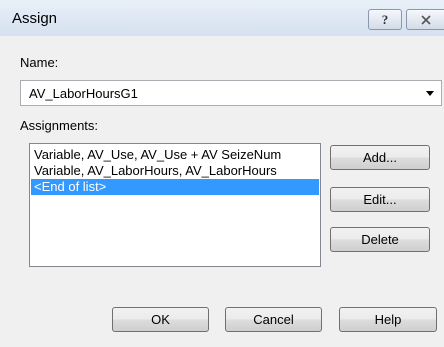  What do you see at coordinates (59, 125) in the screenshot?
I see `assignments-label: Assignments:` at bounding box center [59, 125].